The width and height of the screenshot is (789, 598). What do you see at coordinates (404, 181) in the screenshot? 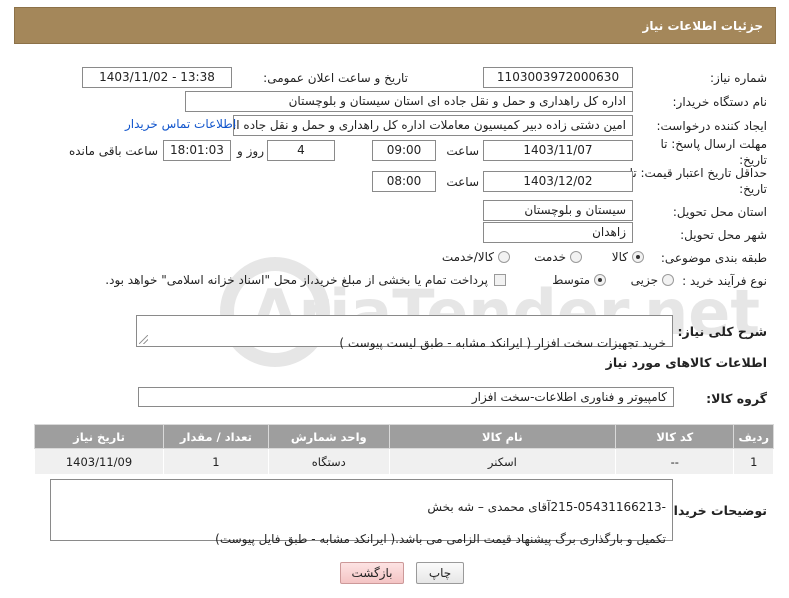
I see `price-validity-time-field: 08:00` at bounding box center [404, 181].